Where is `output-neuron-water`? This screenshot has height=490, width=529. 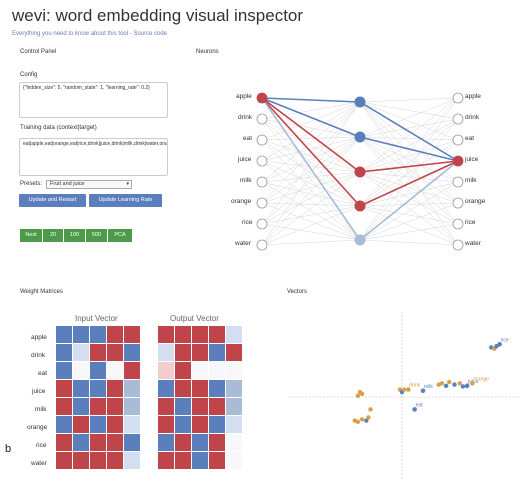 output-neuron-water is located at coordinates (458, 245).